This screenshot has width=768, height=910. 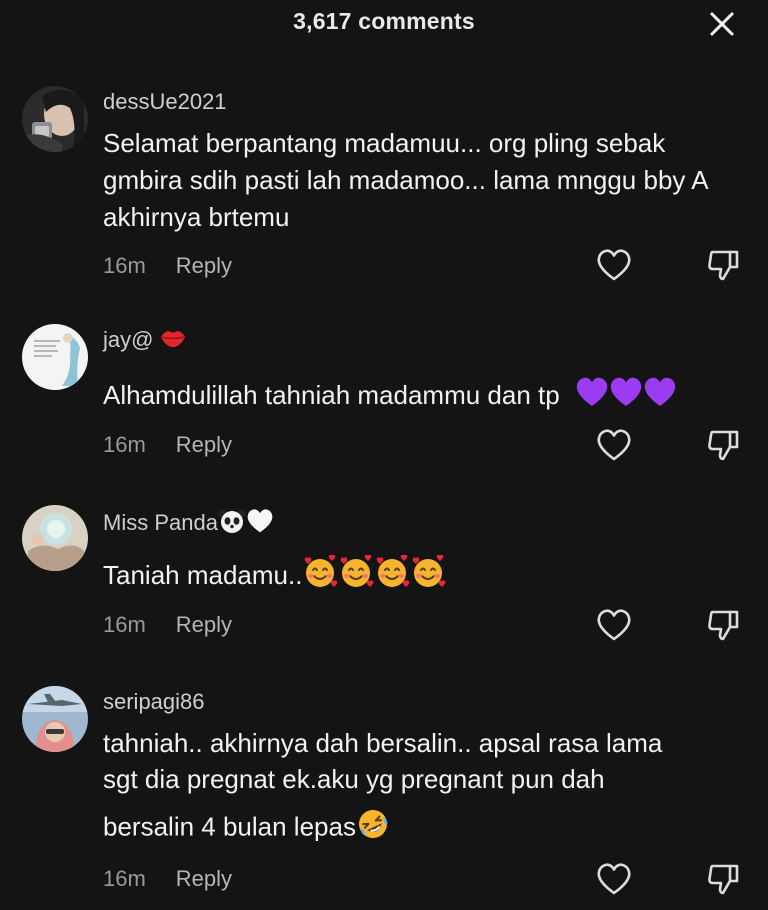 What do you see at coordinates (260, 524) in the screenshot?
I see `white-heart-emoji` at bounding box center [260, 524].